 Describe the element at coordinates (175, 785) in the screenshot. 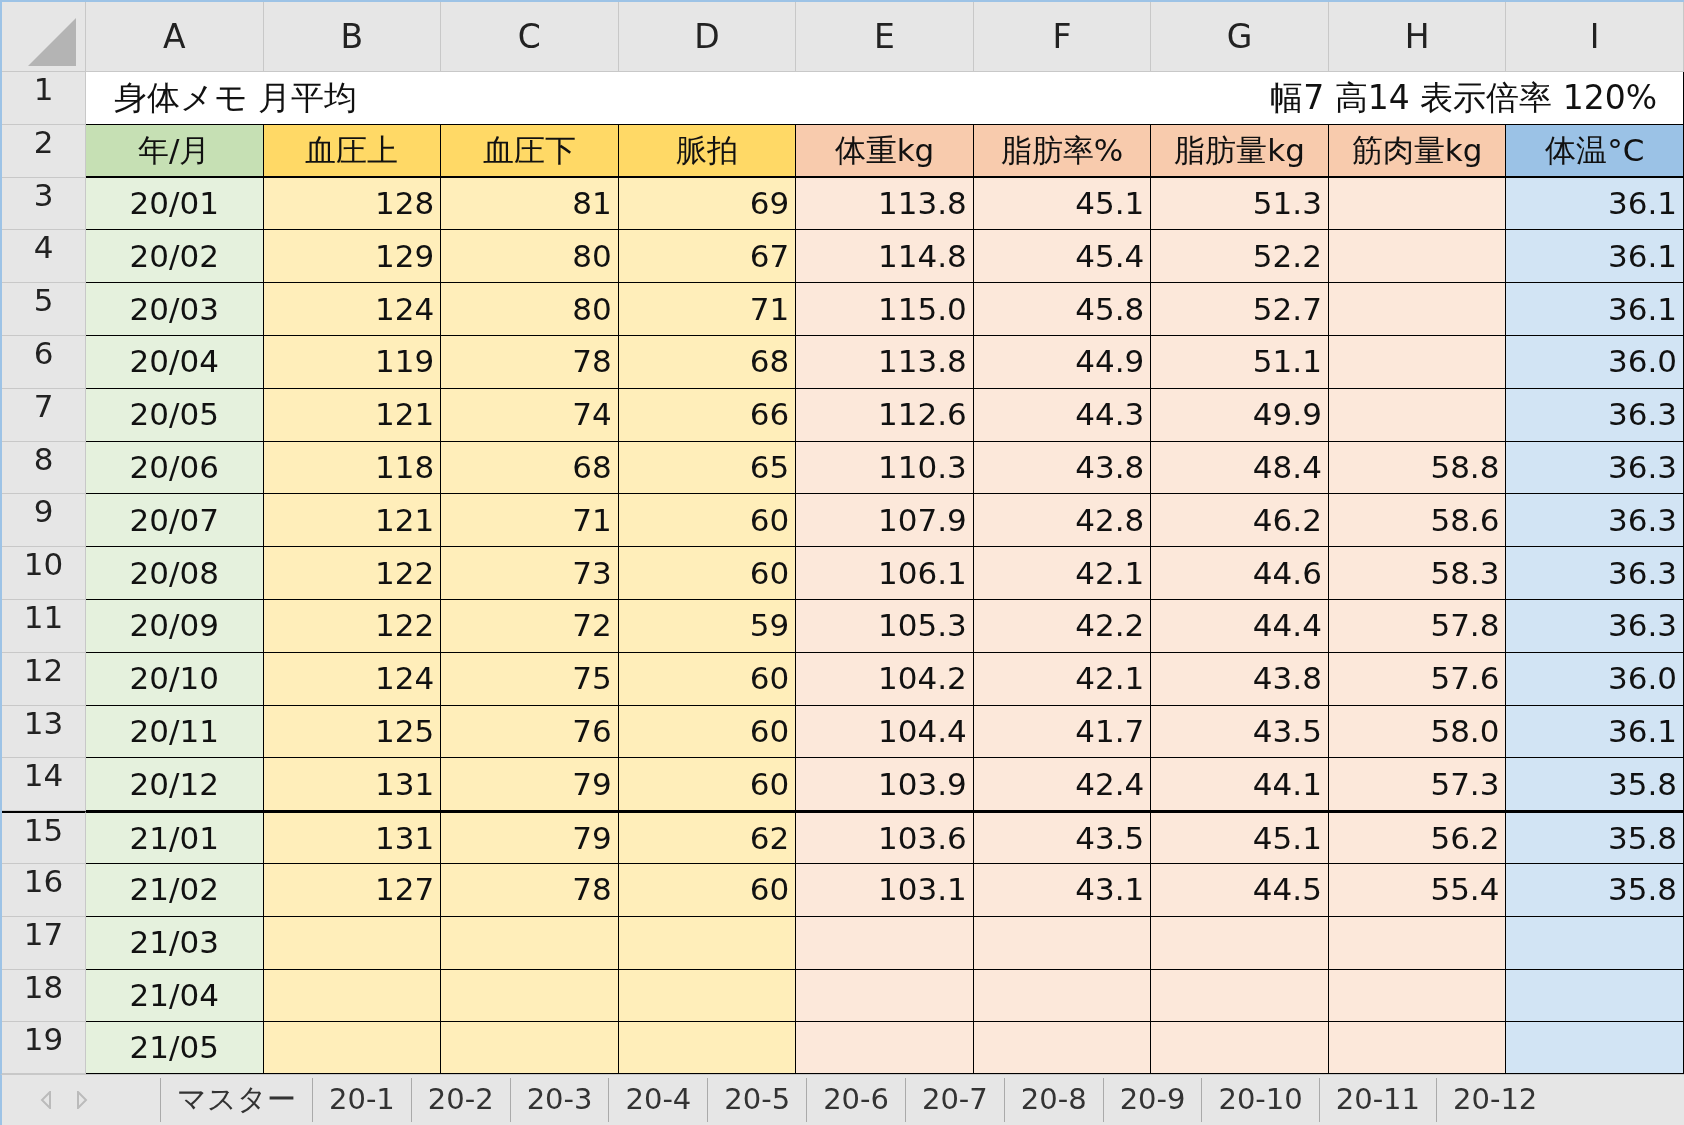

I see `table-cell: 20/12` at that location.